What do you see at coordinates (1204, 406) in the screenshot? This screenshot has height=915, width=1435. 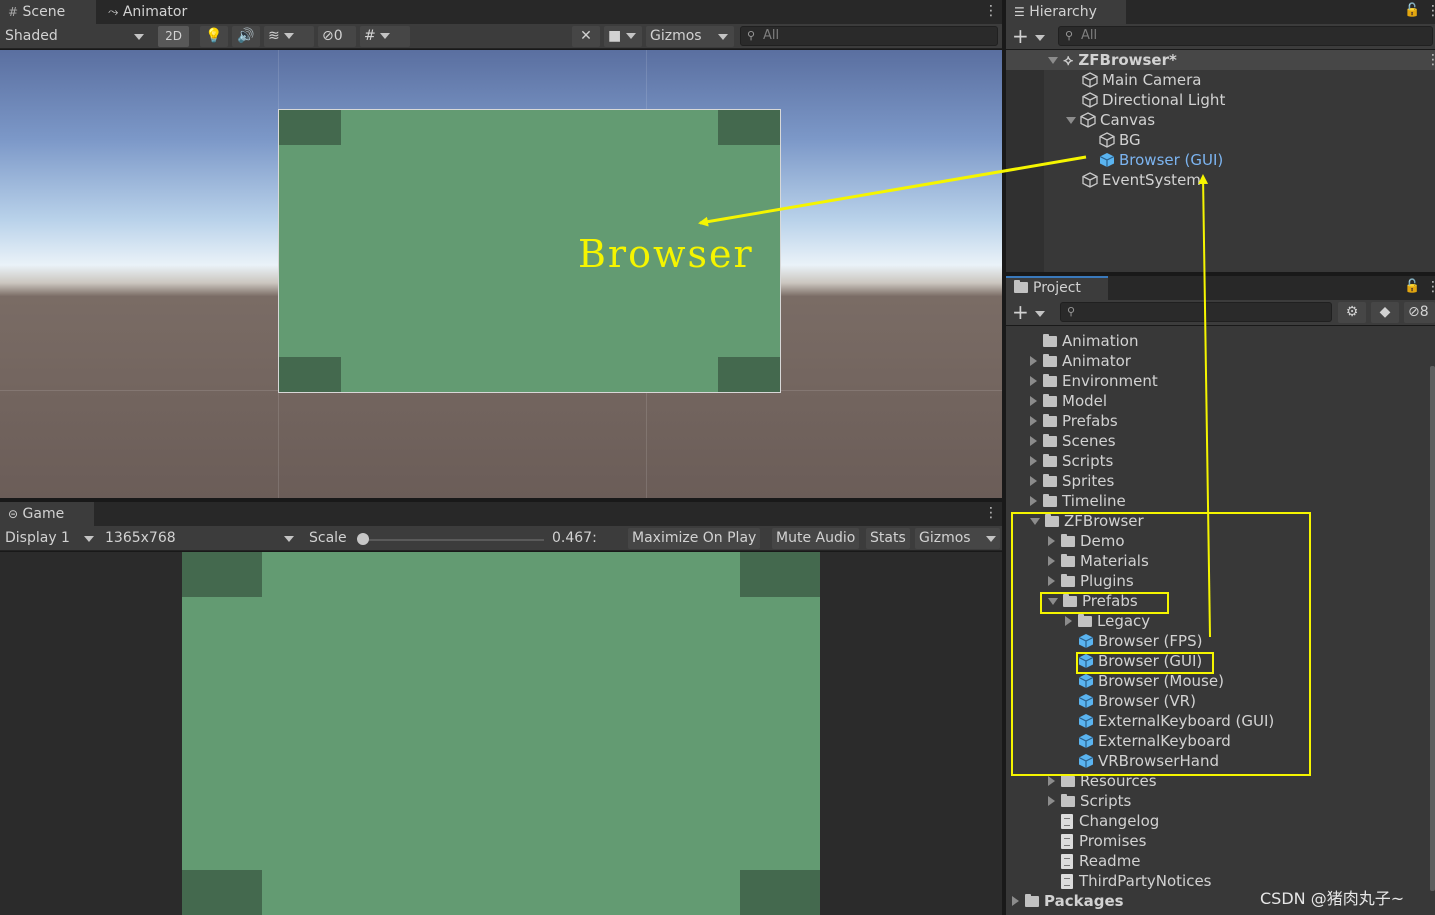 I see `arrow-prefab-to-hierarchy` at bounding box center [1204, 406].